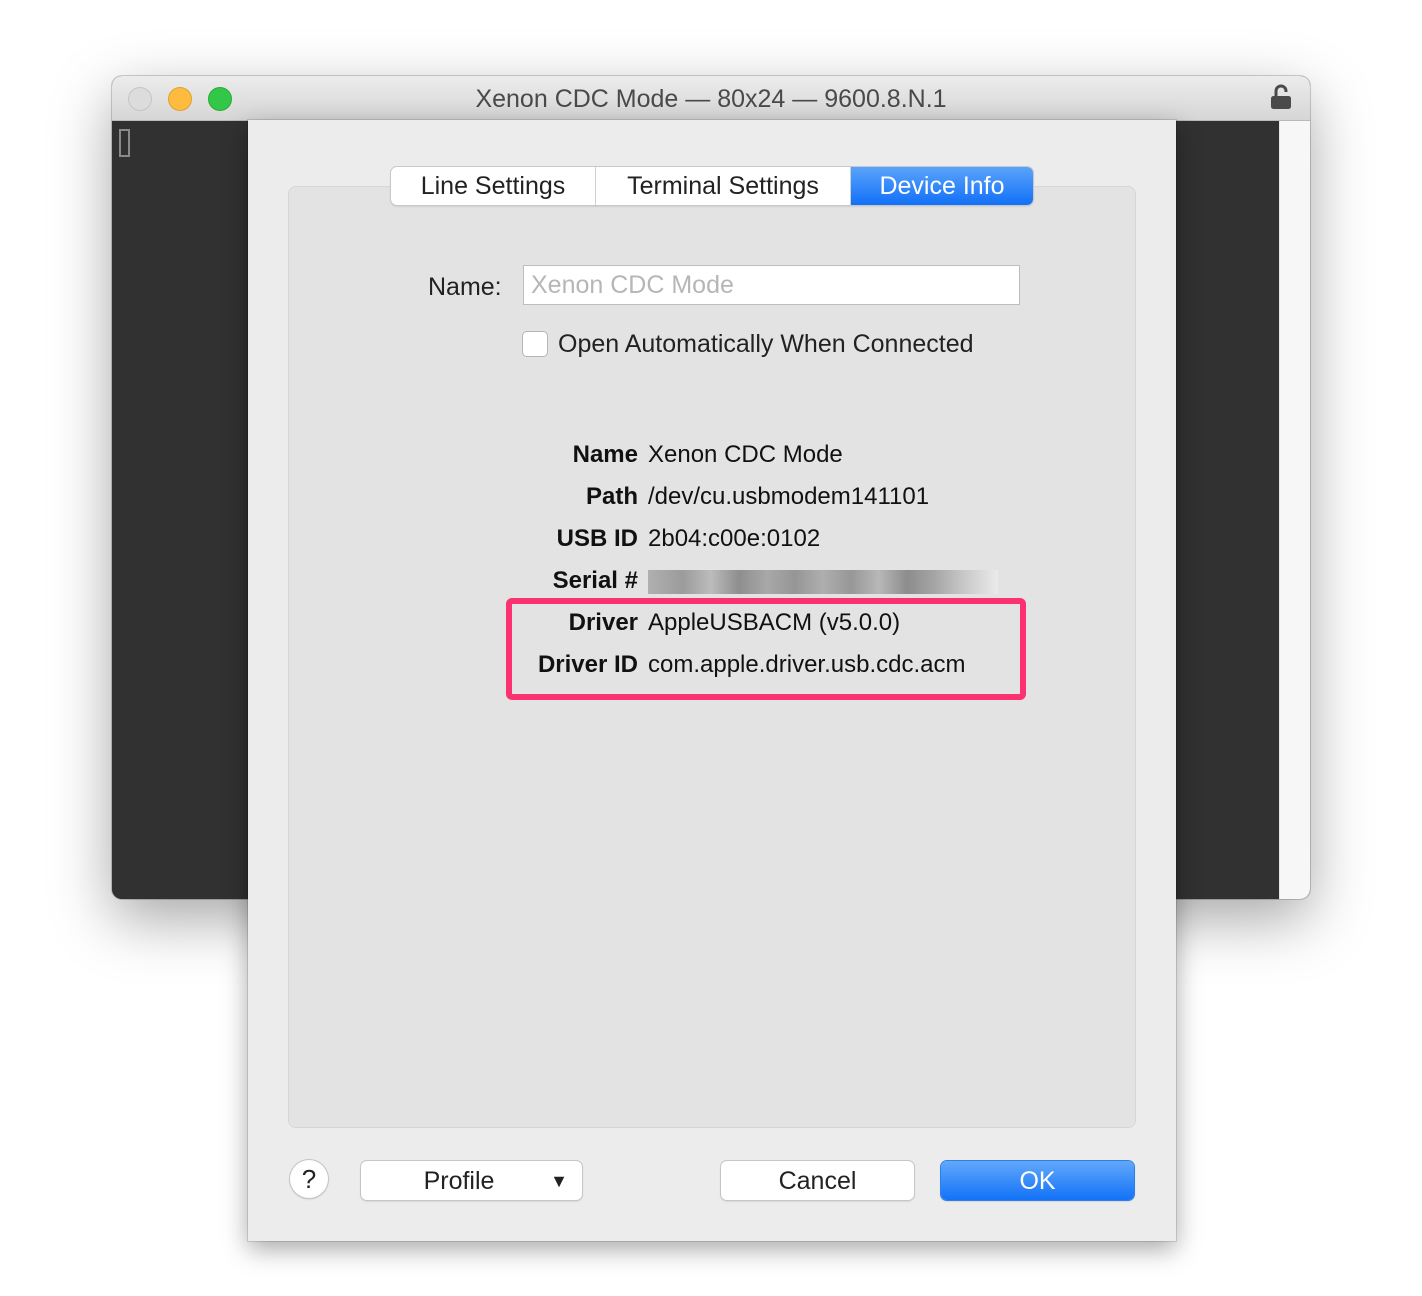  I want to click on tab-device-info: Device Info, so click(942, 186).